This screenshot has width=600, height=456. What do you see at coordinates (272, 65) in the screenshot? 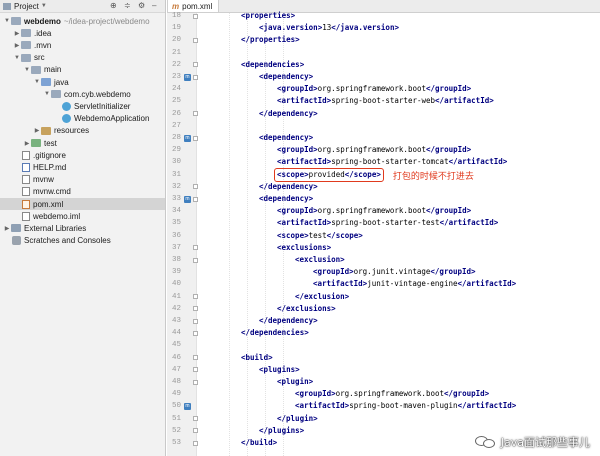
I see `code-line: <dependencies>` at bounding box center [272, 65].